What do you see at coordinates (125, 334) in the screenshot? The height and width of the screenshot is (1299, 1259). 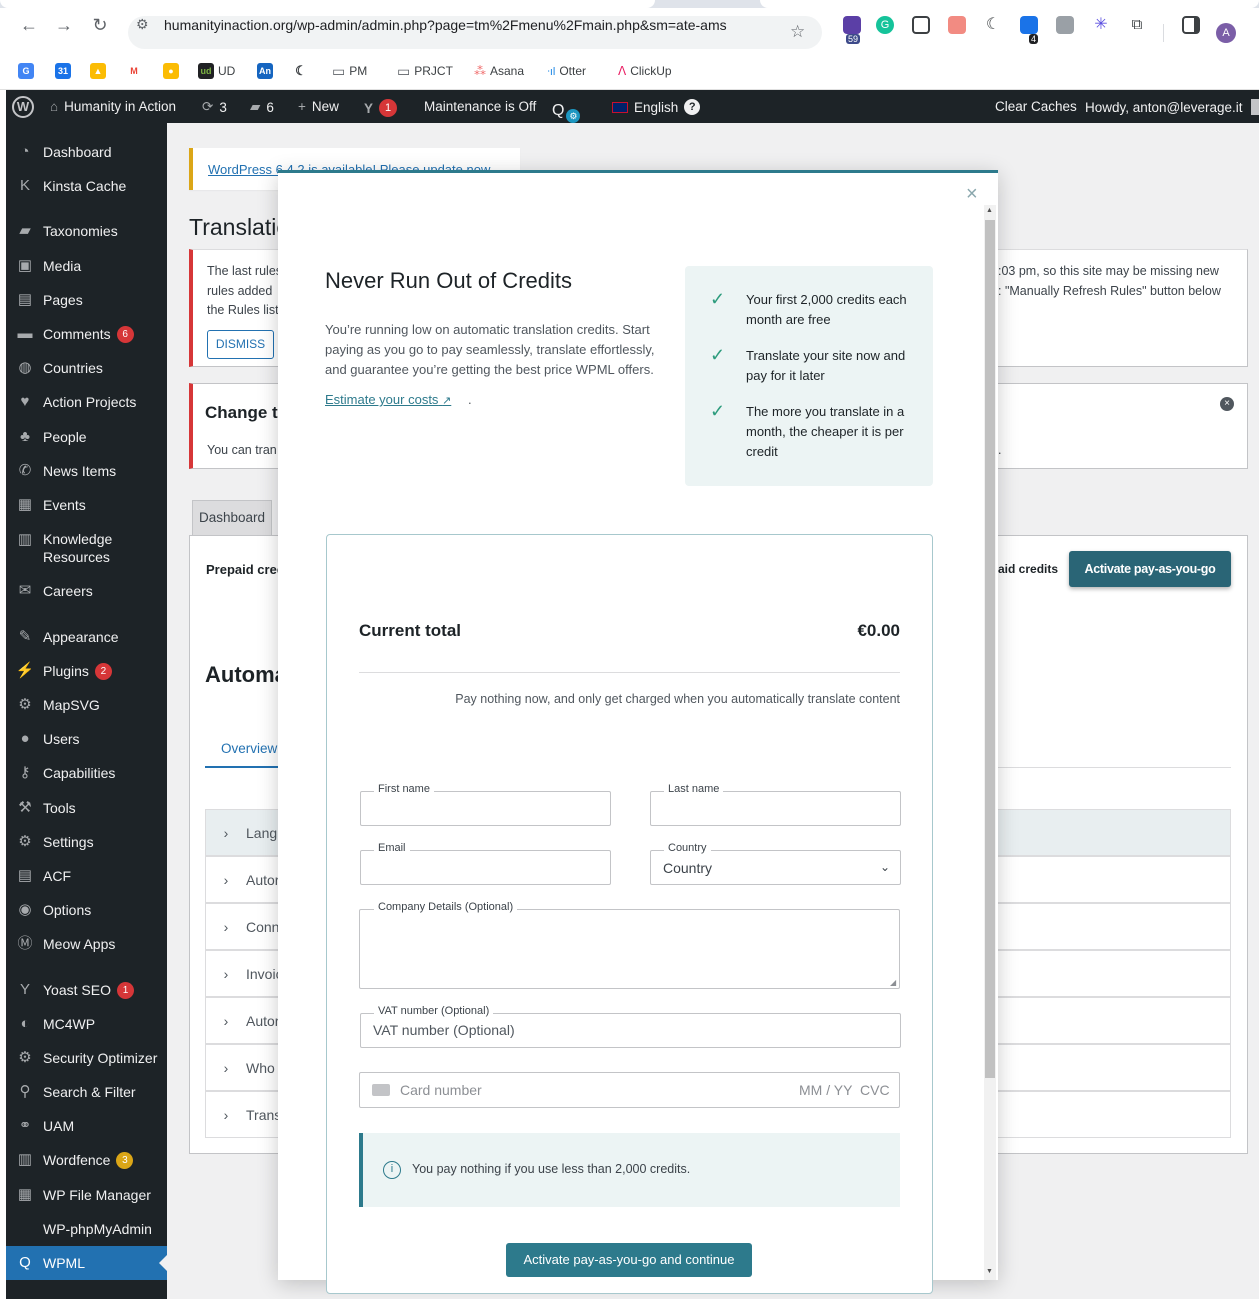 I see `sidebar-badge: 6` at bounding box center [125, 334].